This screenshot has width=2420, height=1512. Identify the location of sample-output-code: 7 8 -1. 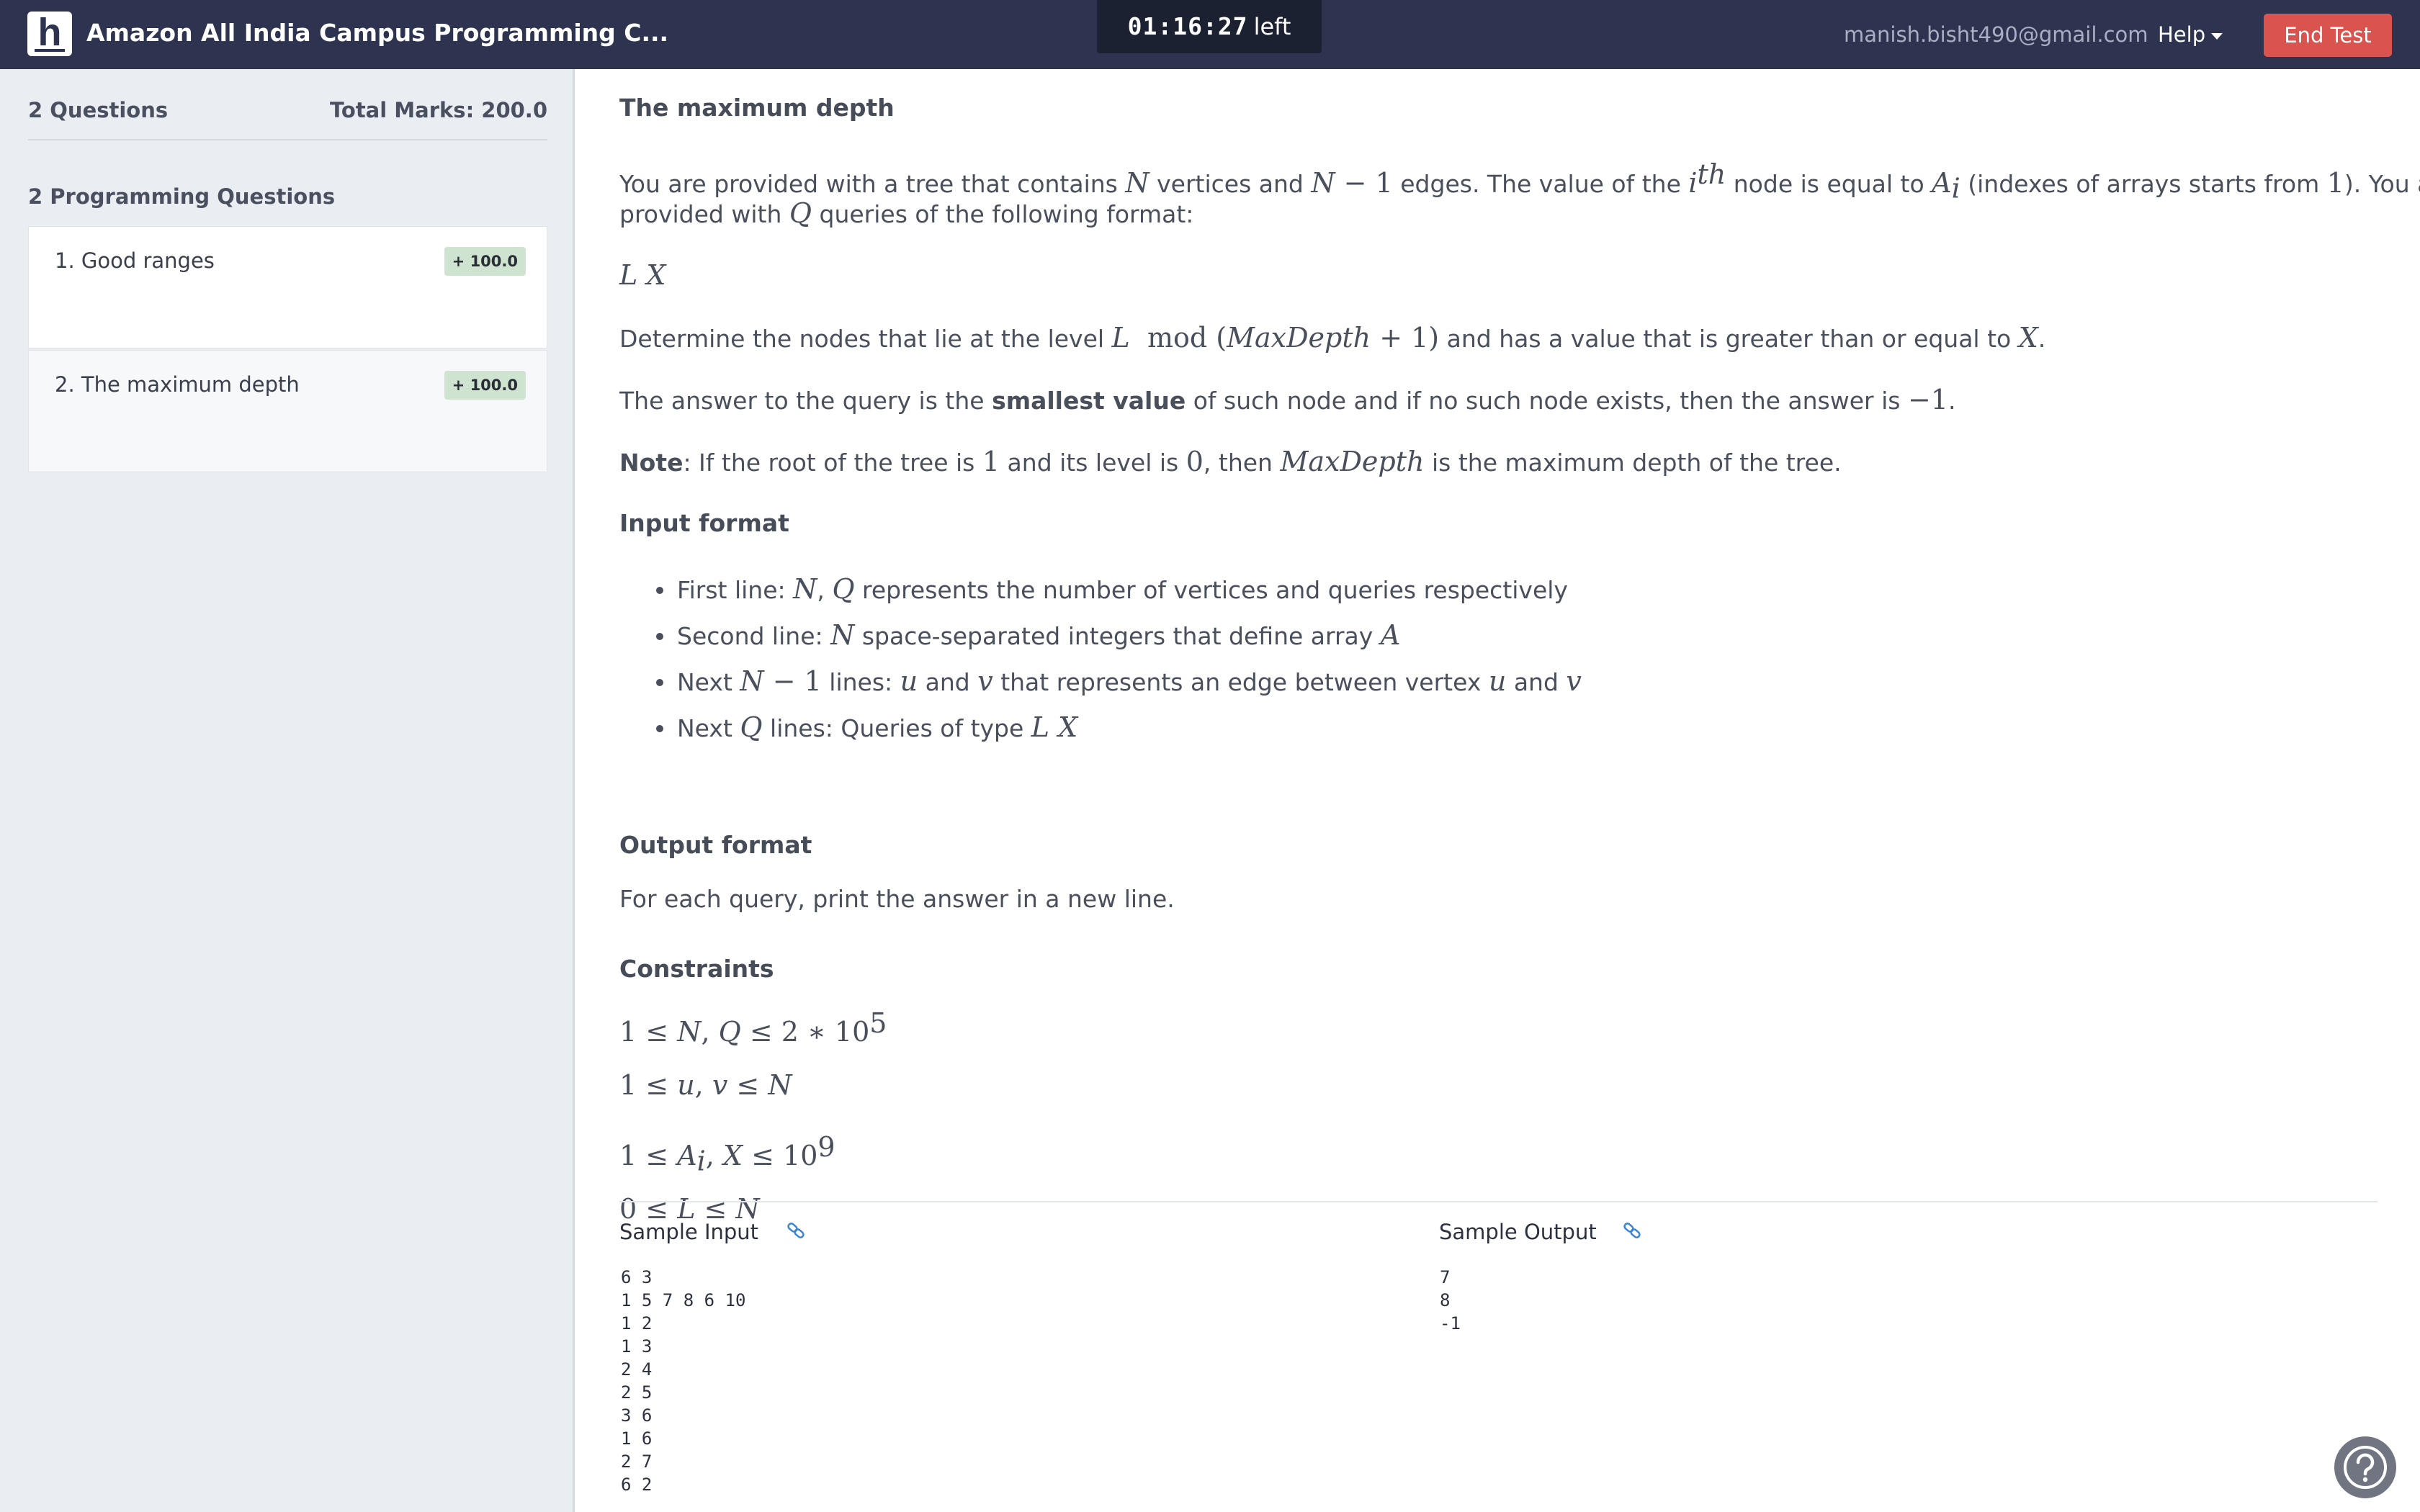
(1450, 1300).